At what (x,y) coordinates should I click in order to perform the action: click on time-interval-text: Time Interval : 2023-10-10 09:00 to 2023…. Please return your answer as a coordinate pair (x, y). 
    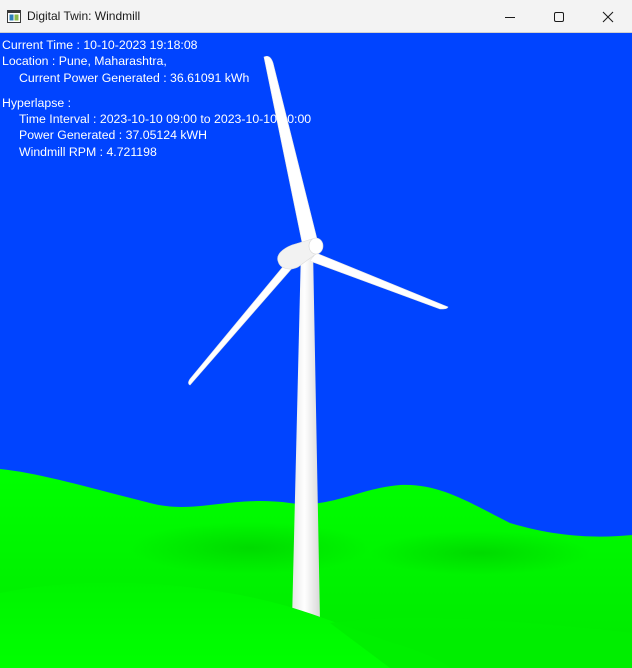
    Looking at the image, I should click on (165, 119).